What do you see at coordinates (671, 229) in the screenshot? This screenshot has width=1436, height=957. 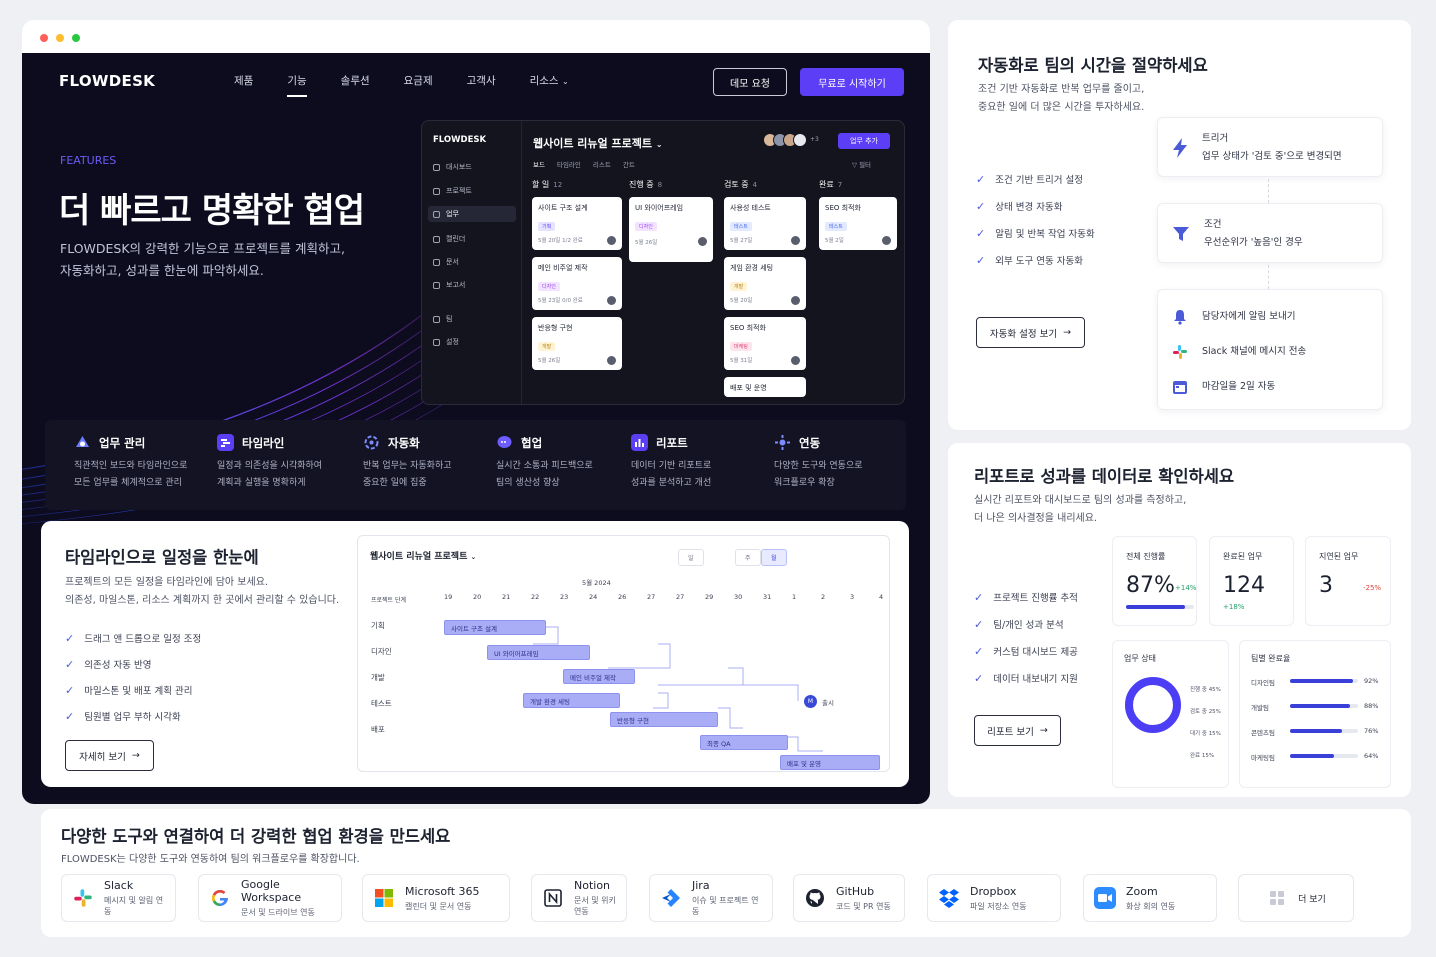 I see `task-card: UI 와이어프레임 디자인 5월 26일` at bounding box center [671, 229].